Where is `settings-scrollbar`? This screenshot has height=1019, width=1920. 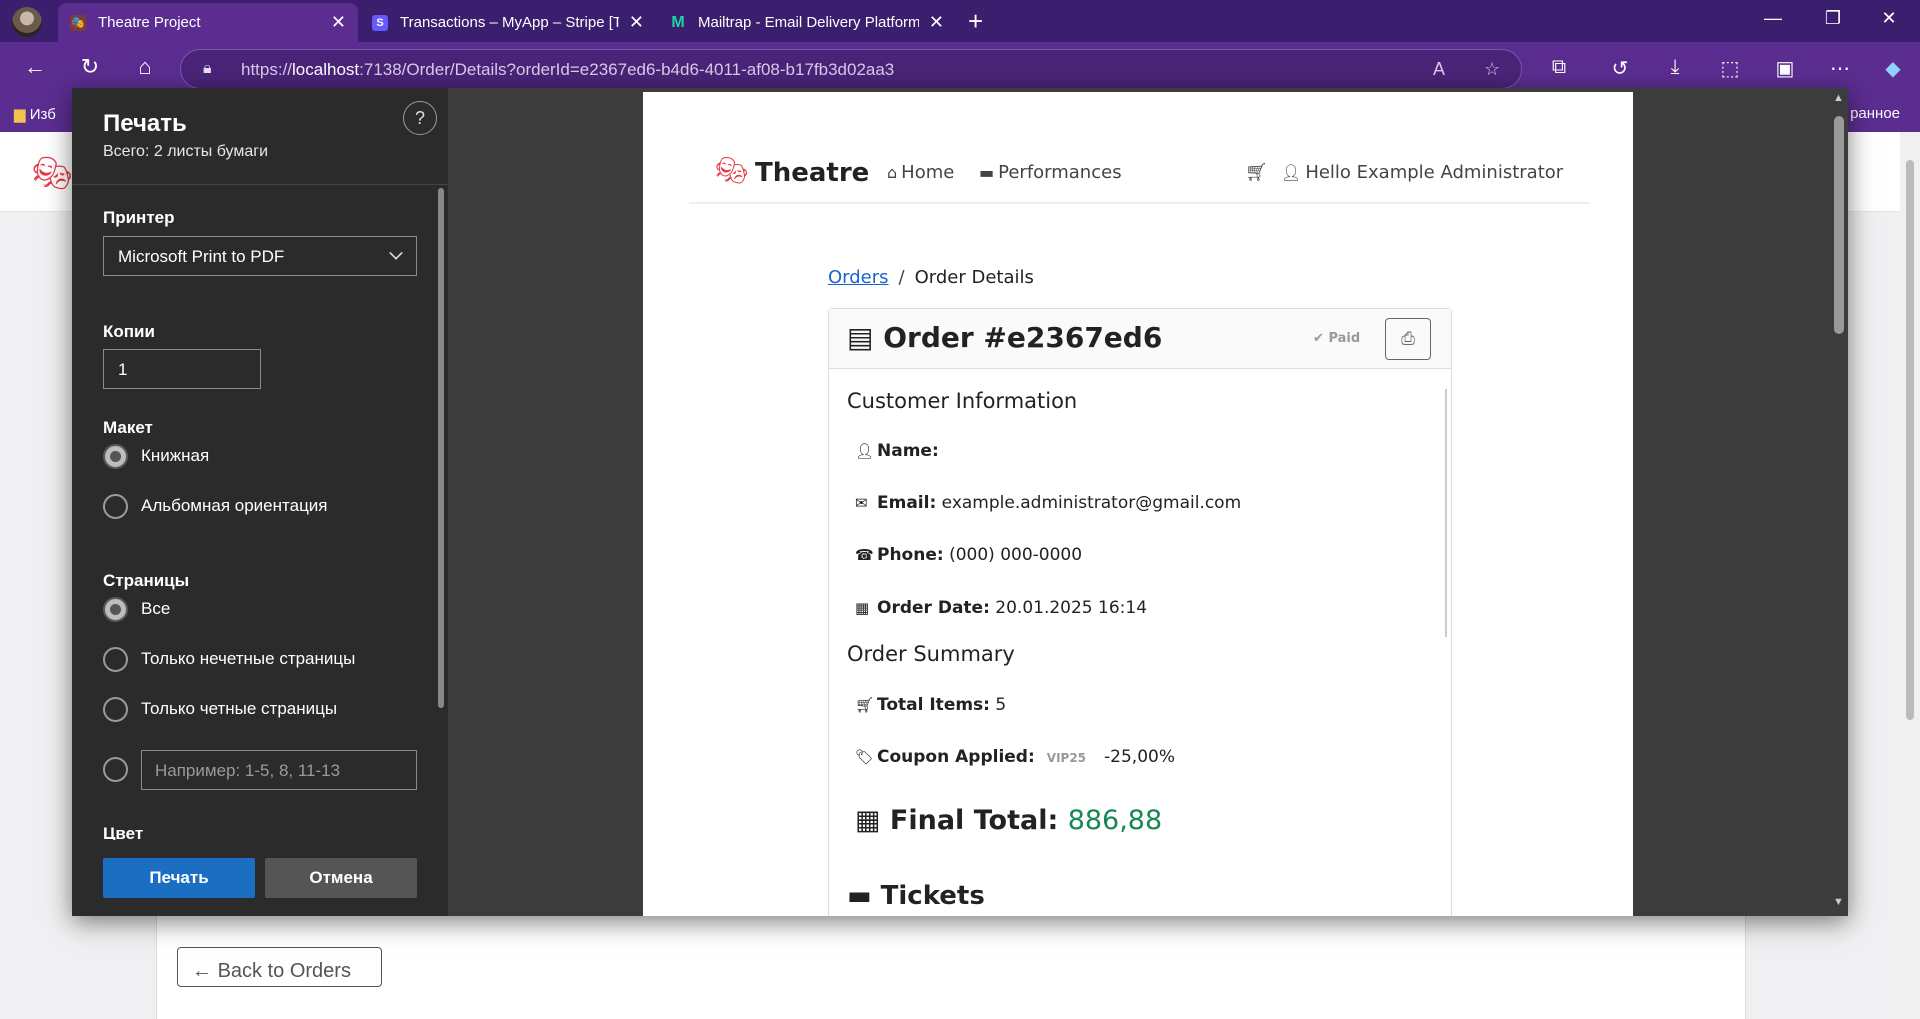
settings-scrollbar is located at coordinates (441, 448).